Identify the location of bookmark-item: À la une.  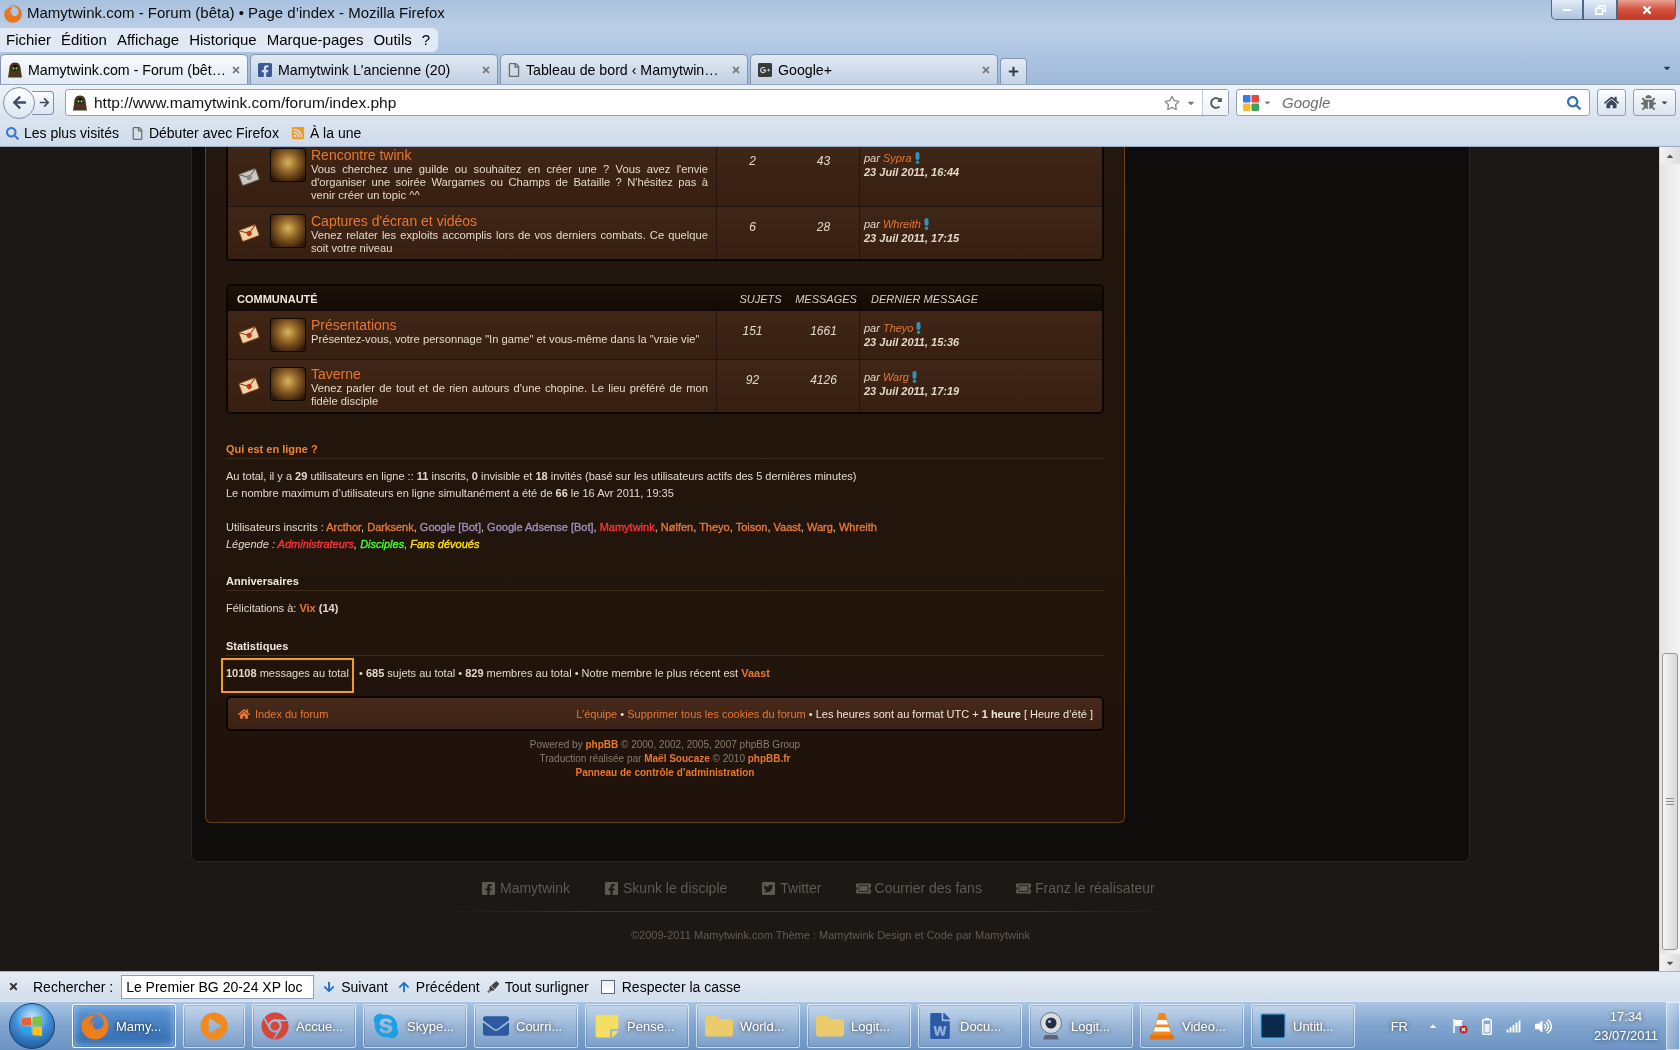
(326, 133).